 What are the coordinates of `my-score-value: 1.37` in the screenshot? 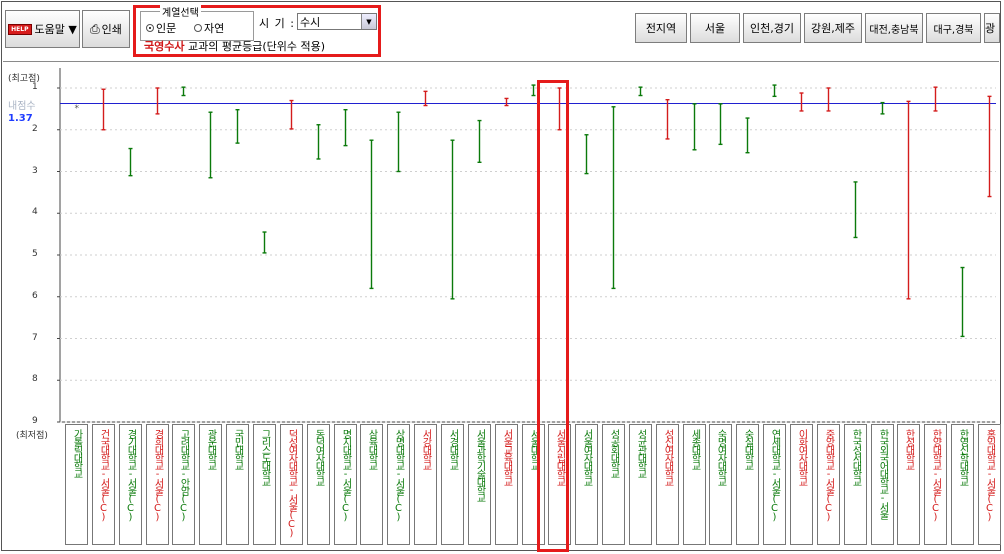 It's located at (20, 118).